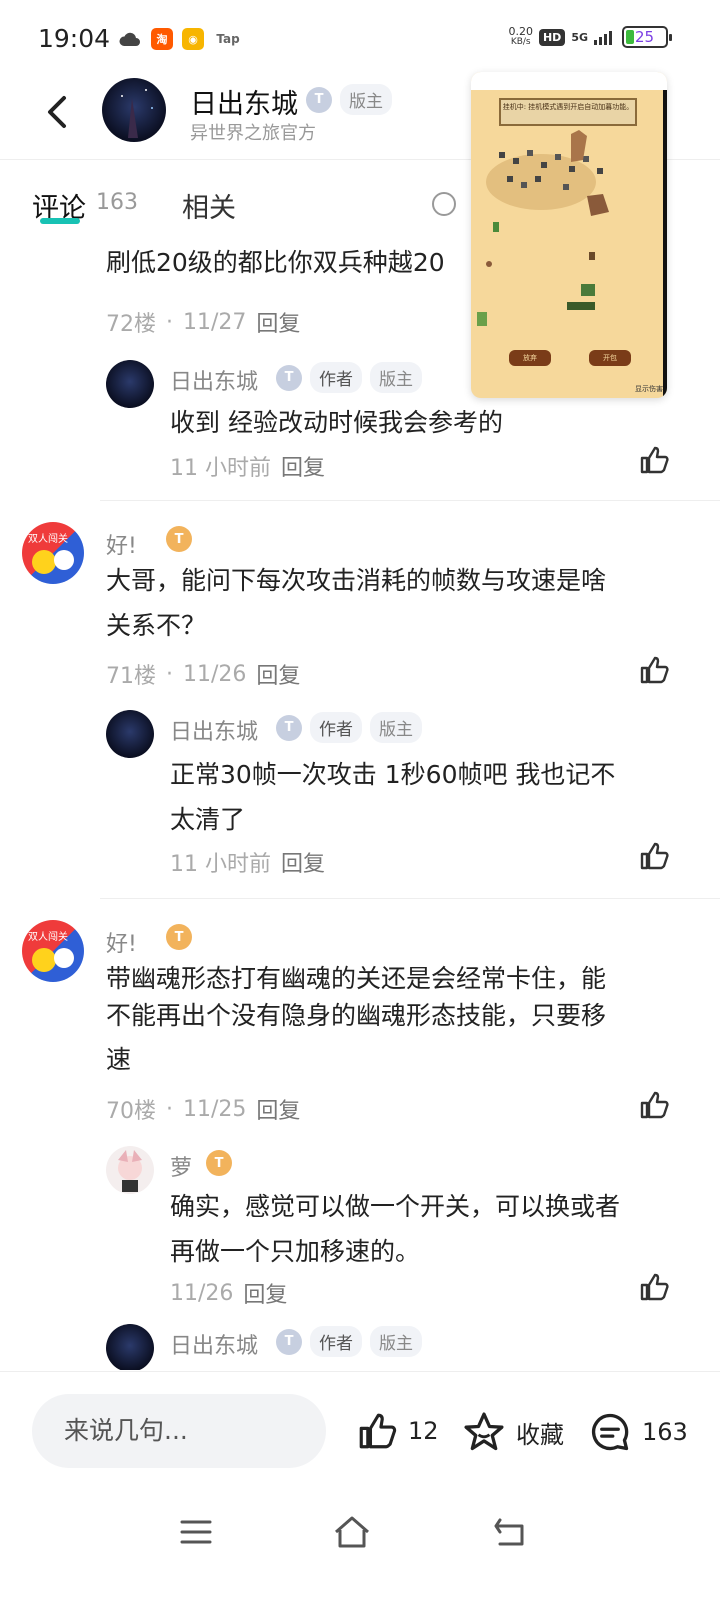  I want to click on cloud-icon, so click(129, 39).